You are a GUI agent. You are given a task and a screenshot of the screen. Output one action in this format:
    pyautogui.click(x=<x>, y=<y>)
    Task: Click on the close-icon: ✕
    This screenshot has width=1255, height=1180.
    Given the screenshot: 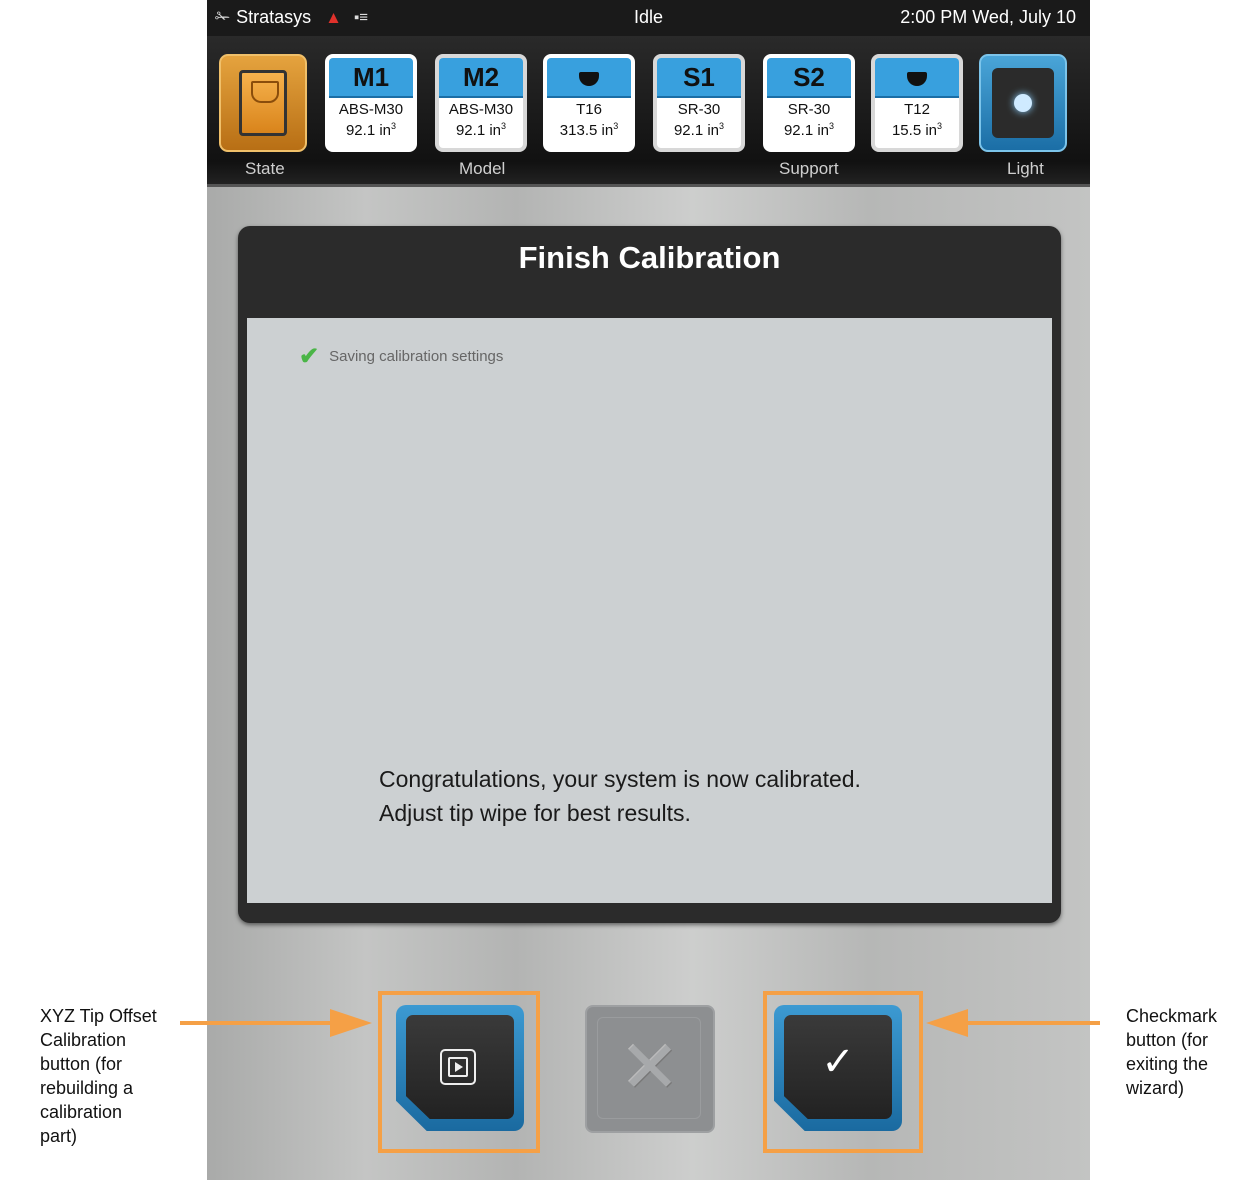 What is the action you would take?
    pyautogui.click(x=650, y=1068)
    